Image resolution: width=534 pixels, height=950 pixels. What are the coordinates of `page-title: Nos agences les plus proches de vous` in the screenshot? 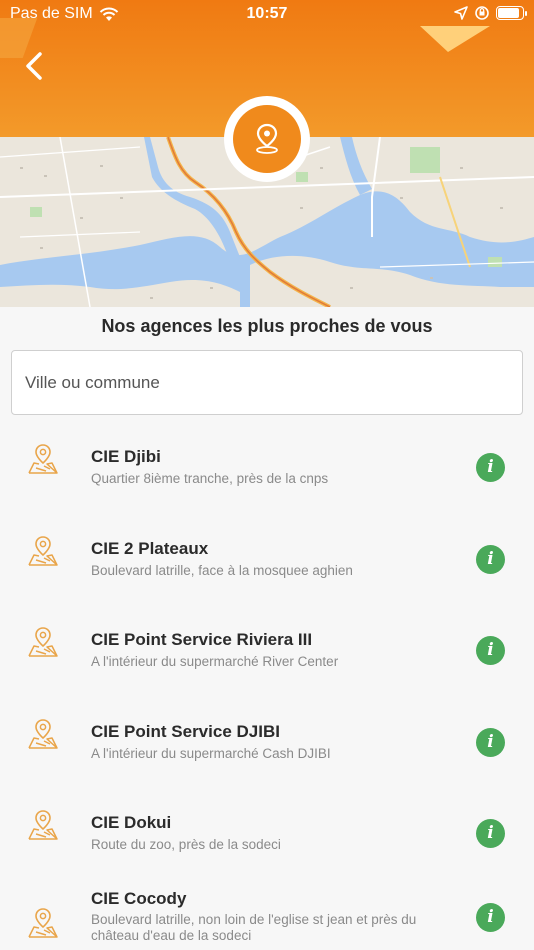 It's located at (267, 326).